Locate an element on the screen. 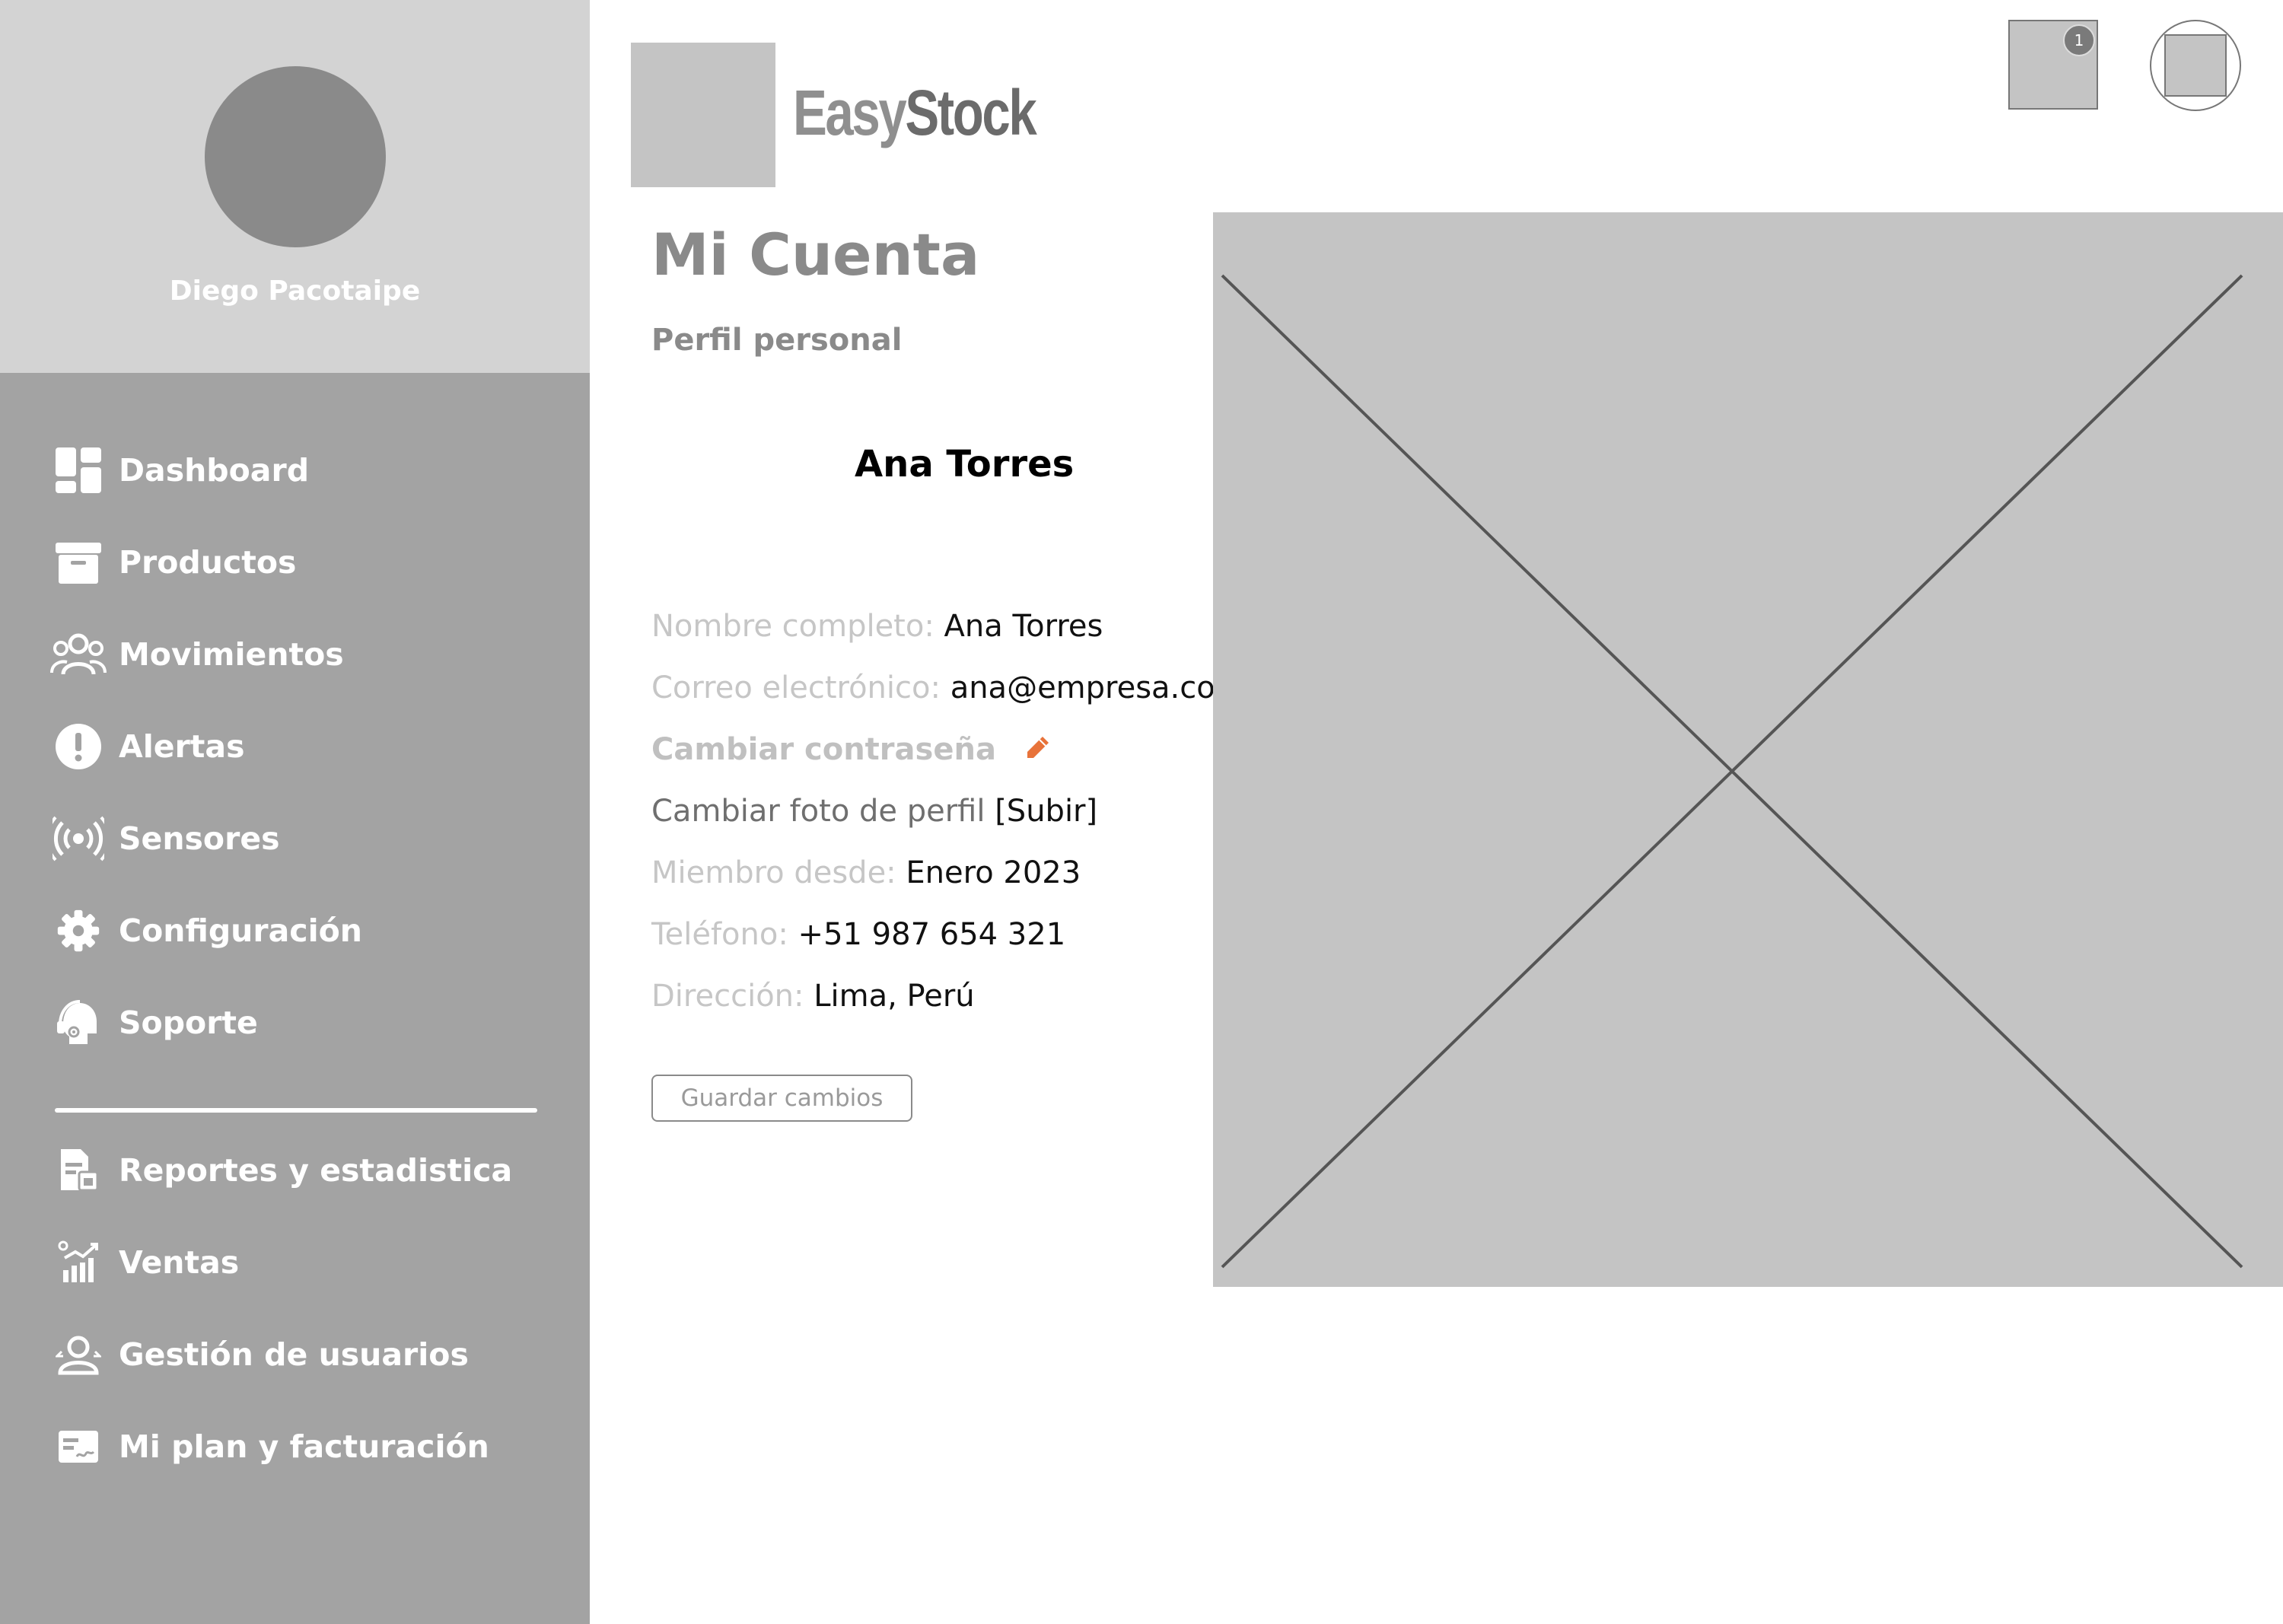 This screenshot has width=2283, height=1624. sidebar-item-reportes: Reportes y estadistica is located at coordinates (281, 1170).